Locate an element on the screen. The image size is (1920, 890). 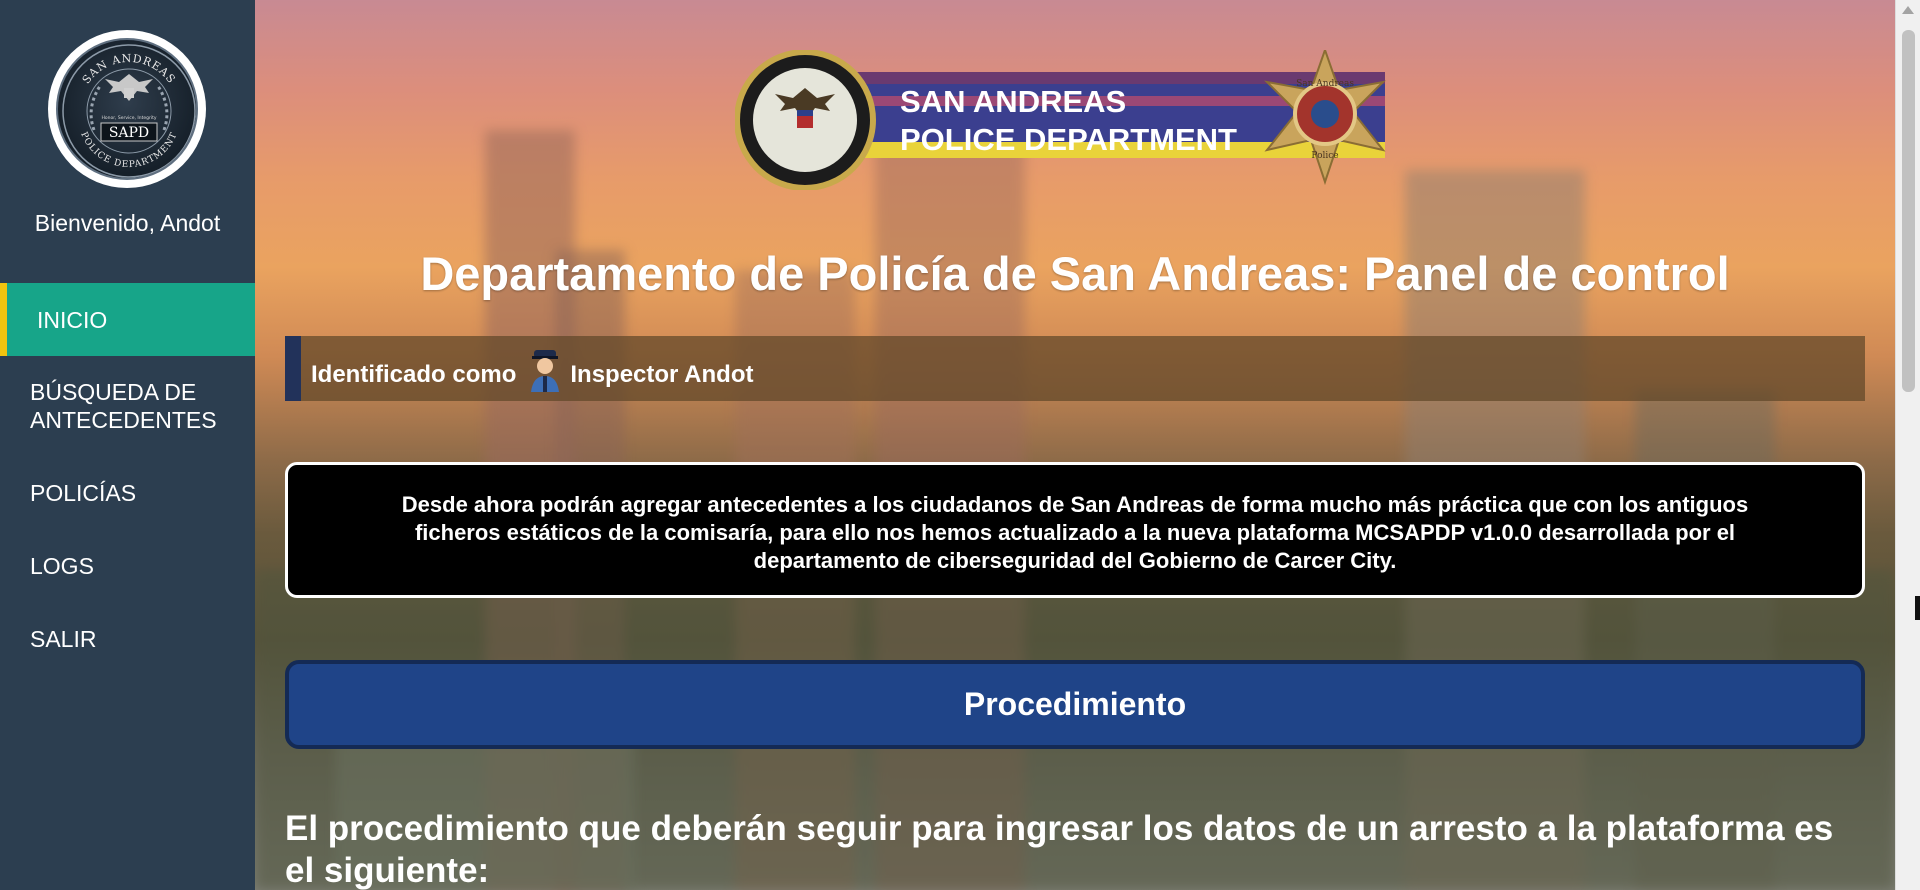
procedure-button: Procedimiento is located at coordinates (1075, 704).